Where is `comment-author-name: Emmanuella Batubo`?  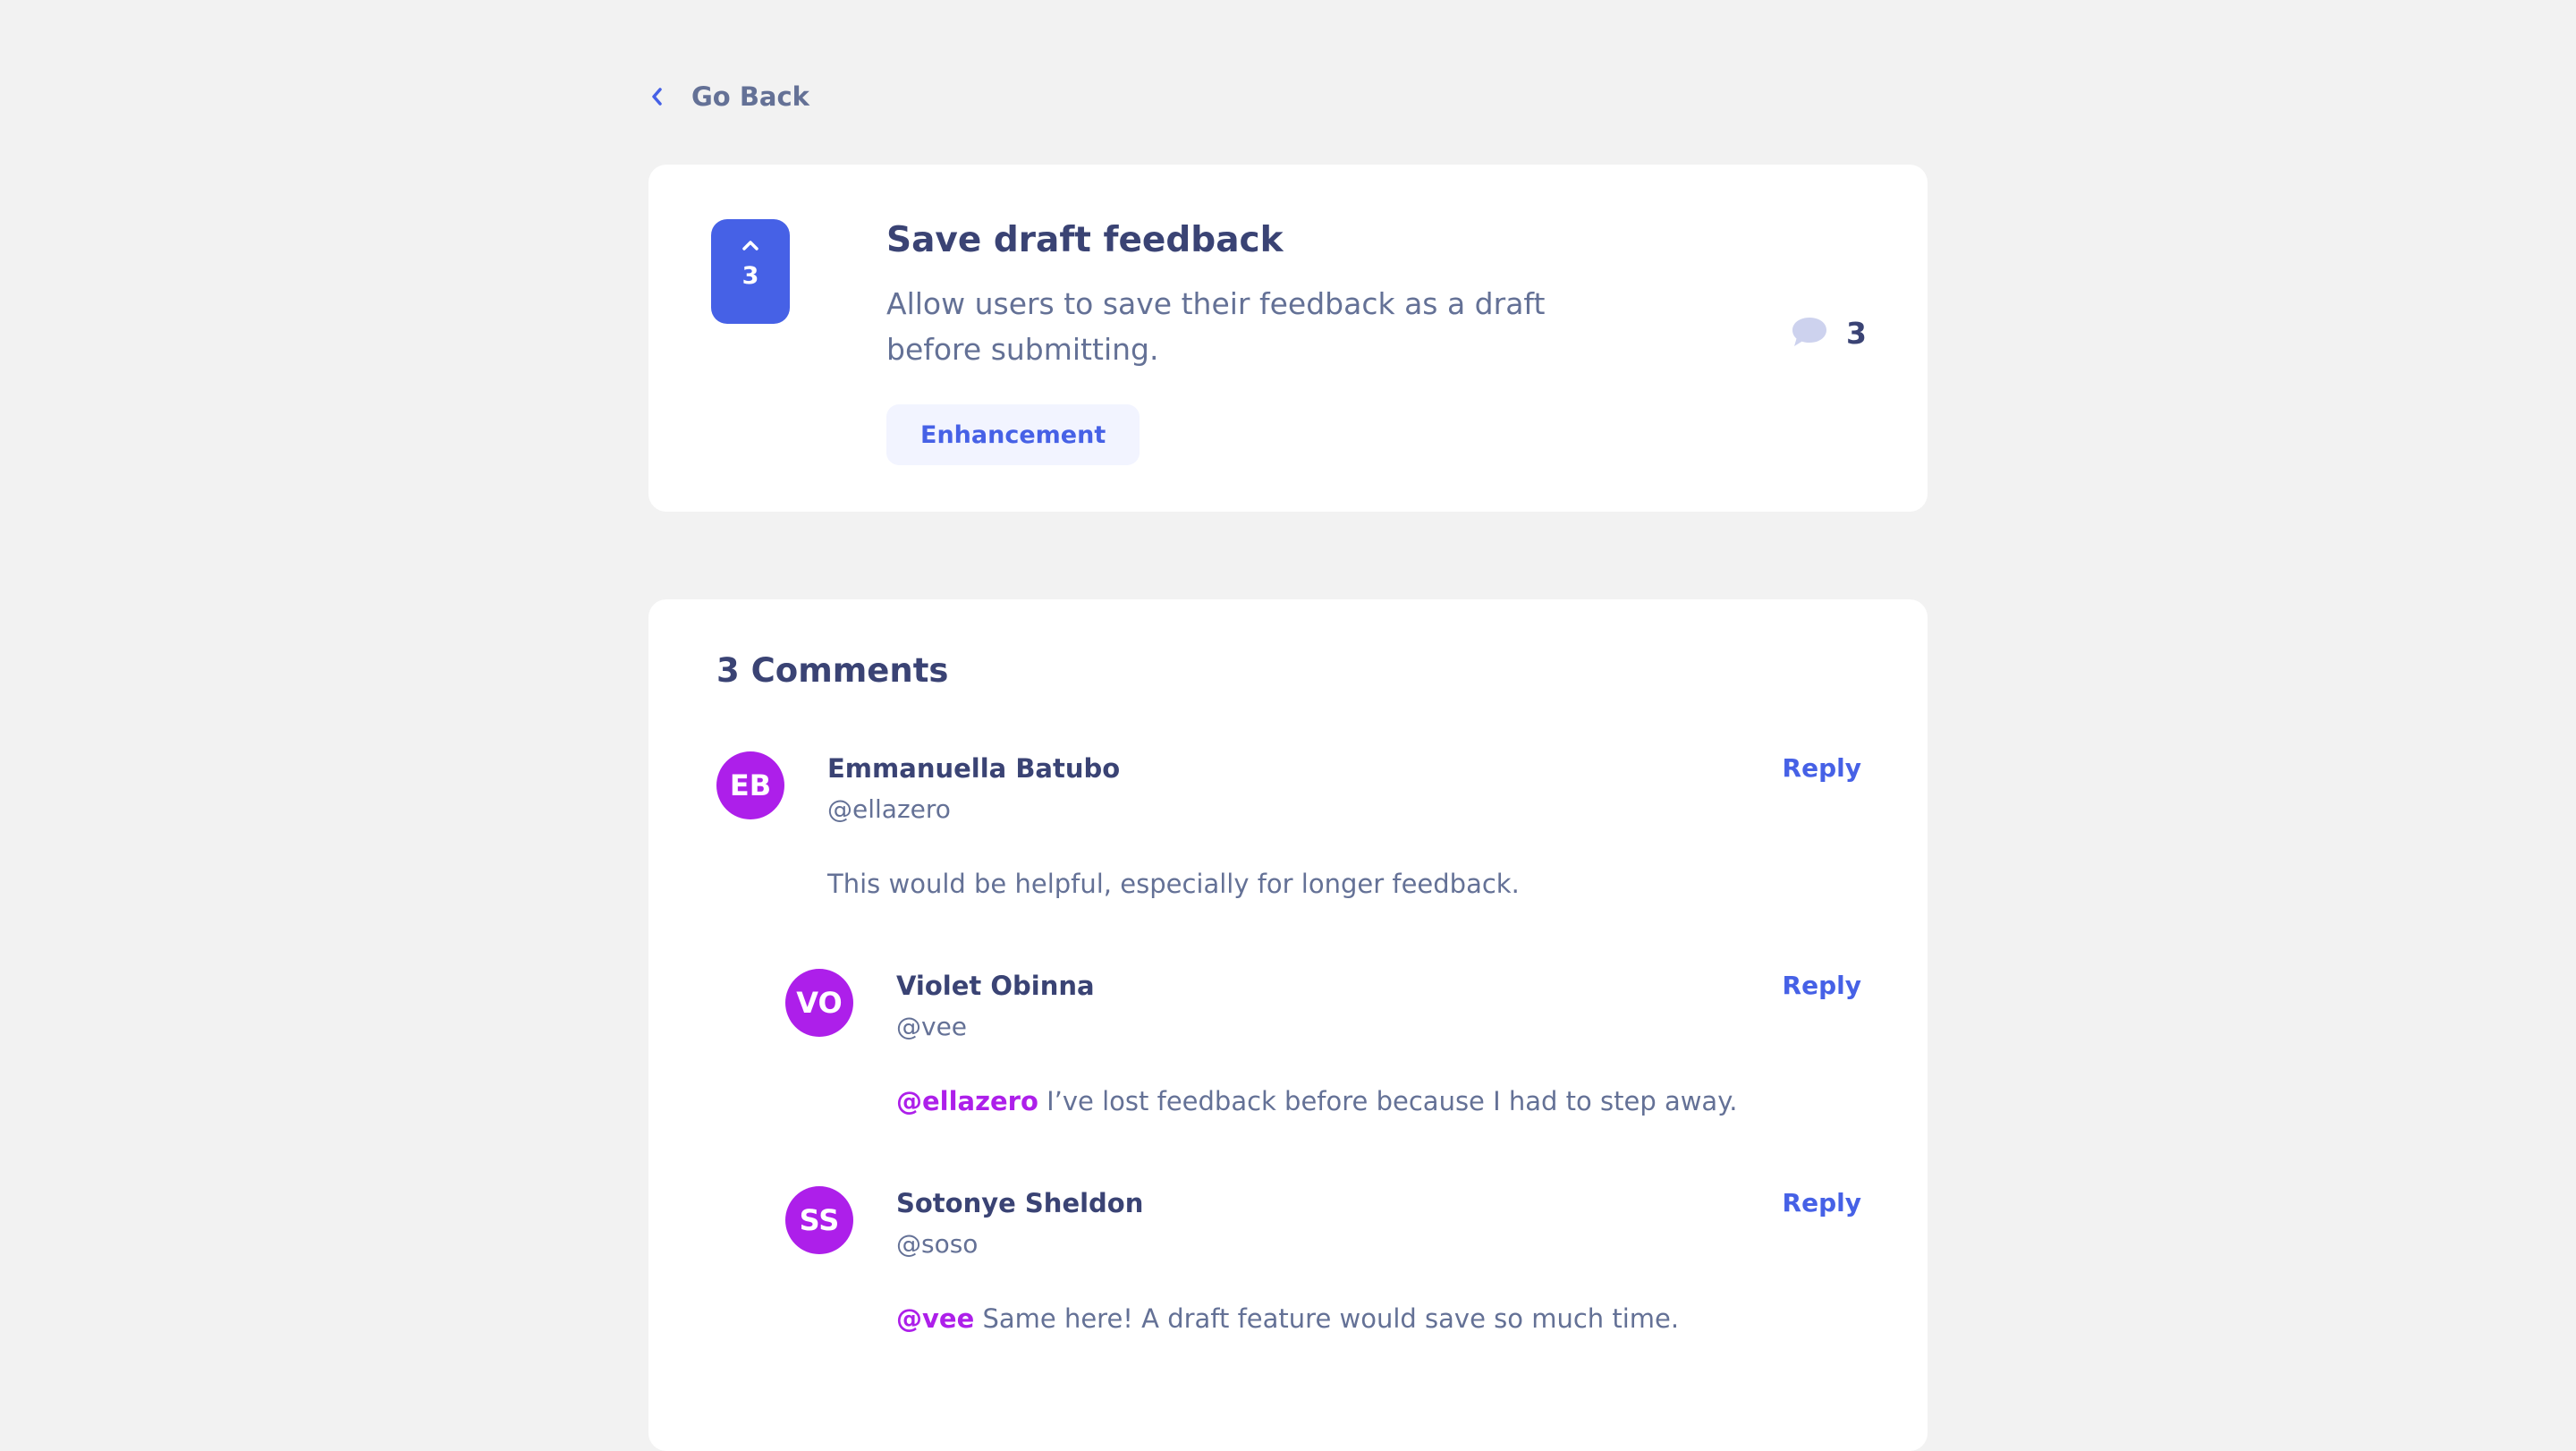
comment-author-name: Emmanuella Batubo is located at coordinates (974, 768).